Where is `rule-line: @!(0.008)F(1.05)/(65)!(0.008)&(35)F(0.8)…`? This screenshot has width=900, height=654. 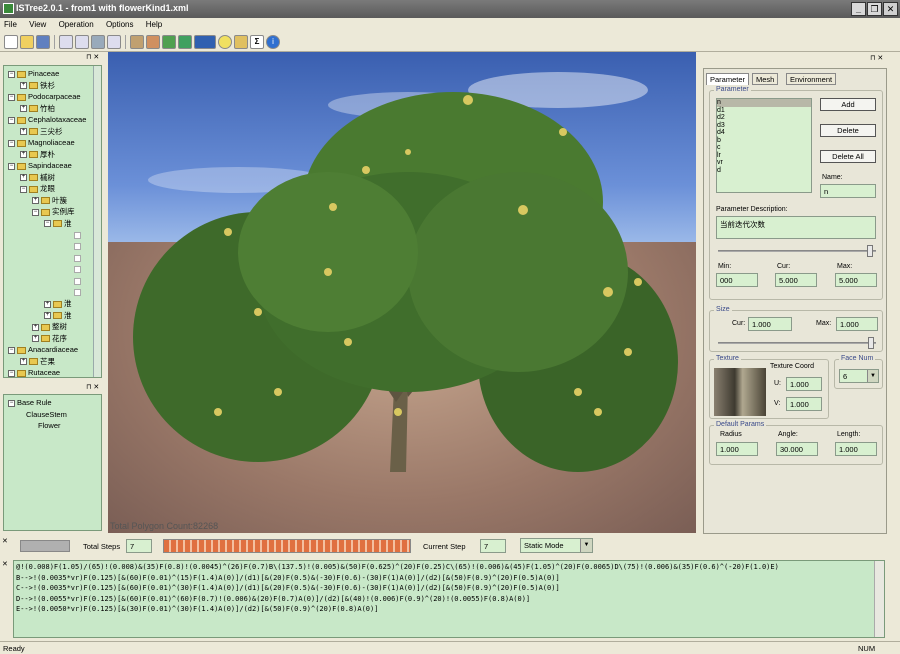
rule-line: @!(0.008)F(1.05)/(65)!(0.008)&(35)F(0.8)… is located at coordinates (449, 567).